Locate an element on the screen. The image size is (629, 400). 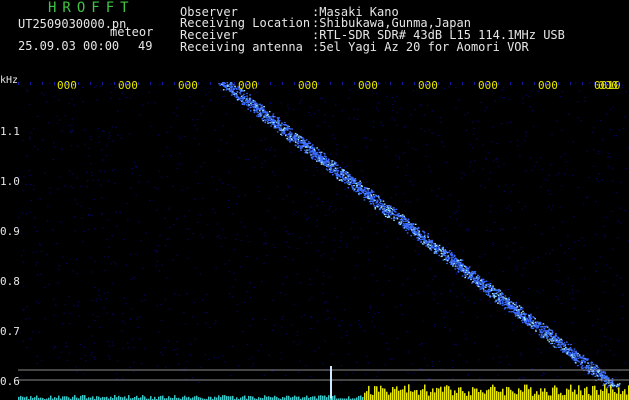
file-suffix: meteor is located at coordinates (132, 32).